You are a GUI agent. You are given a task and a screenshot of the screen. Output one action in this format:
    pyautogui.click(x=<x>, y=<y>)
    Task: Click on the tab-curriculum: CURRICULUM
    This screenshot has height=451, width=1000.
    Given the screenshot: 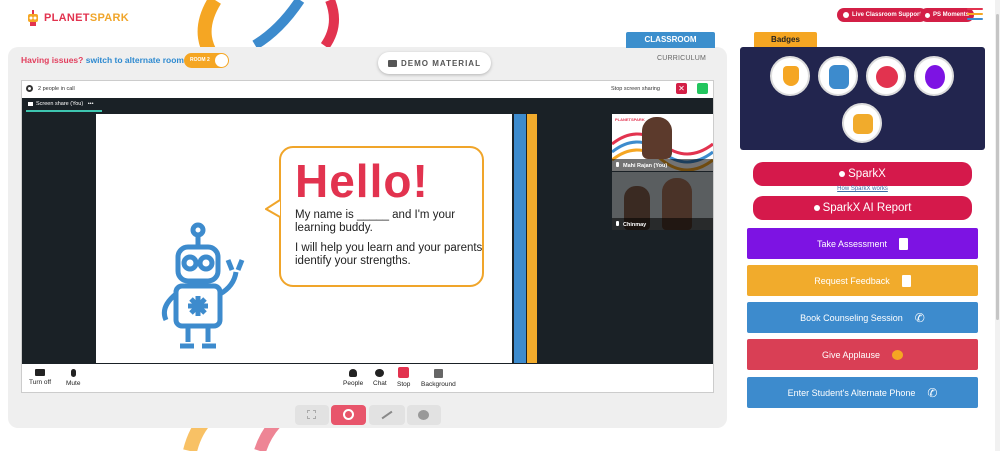 What is the action you would take?
    pyautogui.click(x=681, y=58)
    